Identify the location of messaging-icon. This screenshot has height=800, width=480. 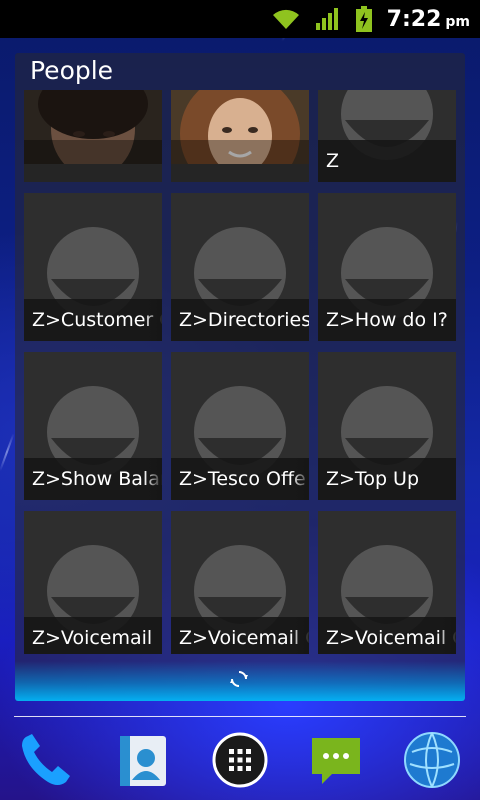
(336, 760).